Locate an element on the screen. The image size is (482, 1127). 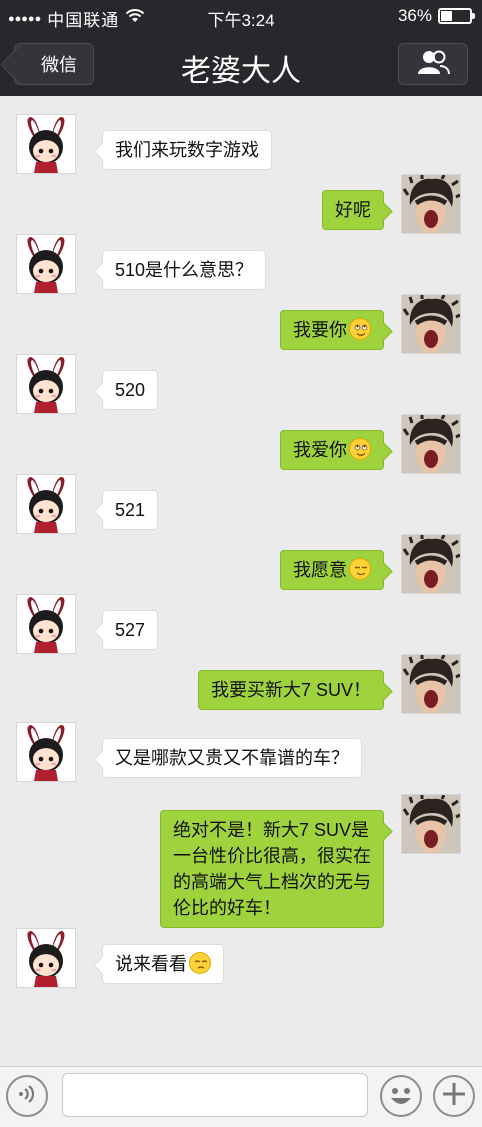
battery-icon is located at coordinates (456, 16).